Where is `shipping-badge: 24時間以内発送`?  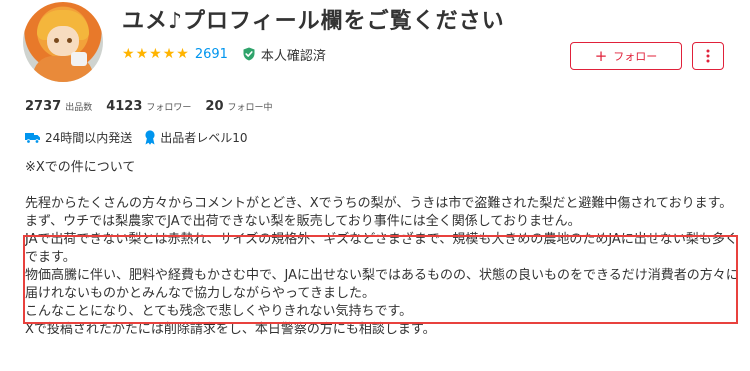
shipping-badge: 24時間以内発送 is located at coordinates (78, 137).